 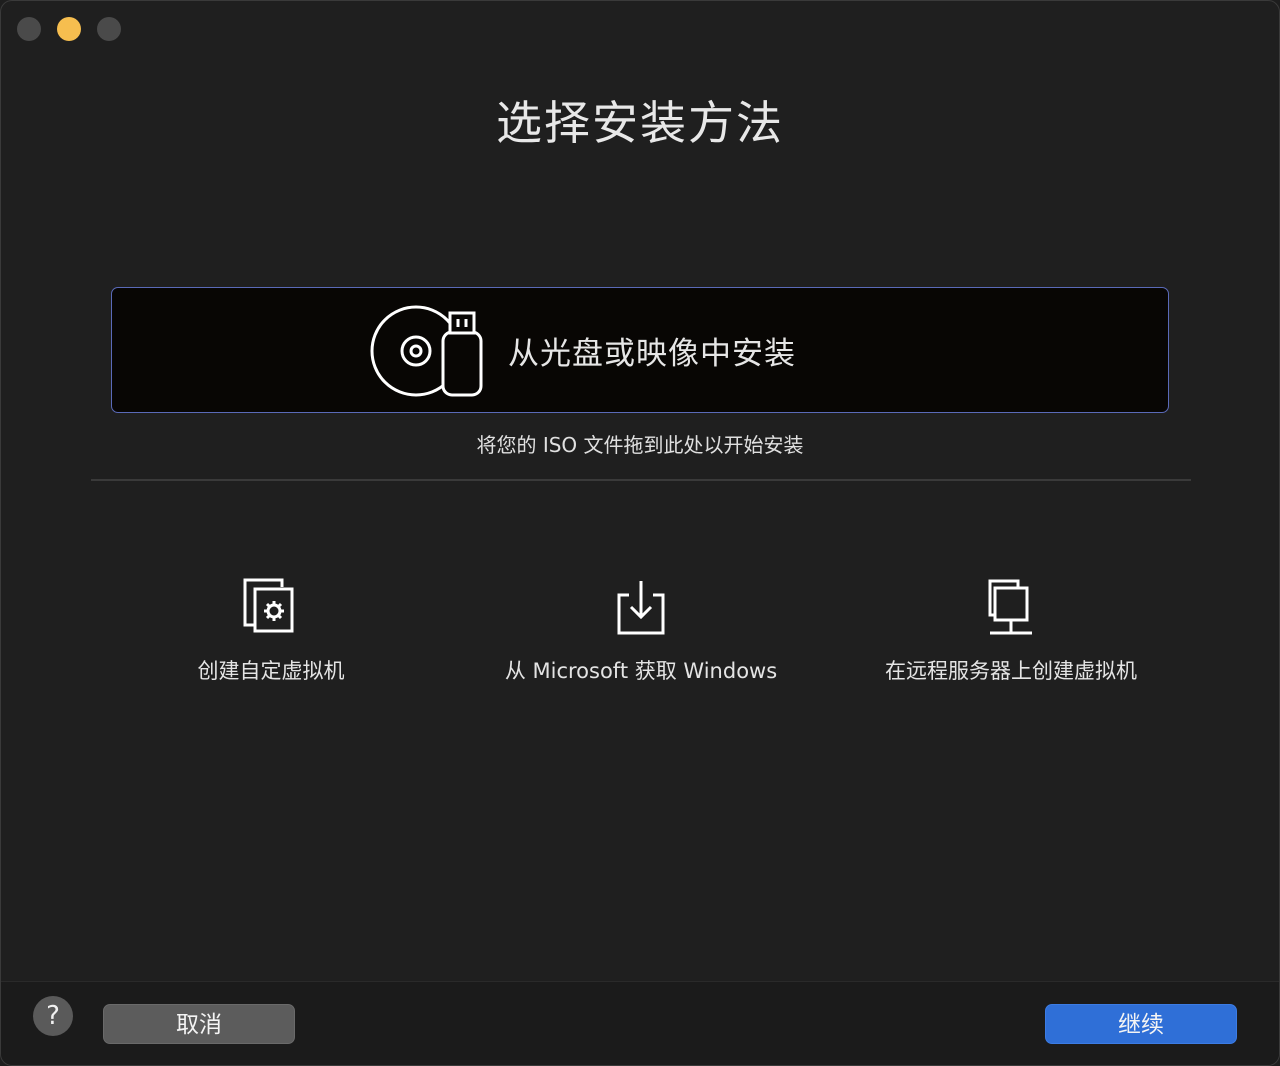 I want to click on custom-vm-icon, so click(x=268, y=605).